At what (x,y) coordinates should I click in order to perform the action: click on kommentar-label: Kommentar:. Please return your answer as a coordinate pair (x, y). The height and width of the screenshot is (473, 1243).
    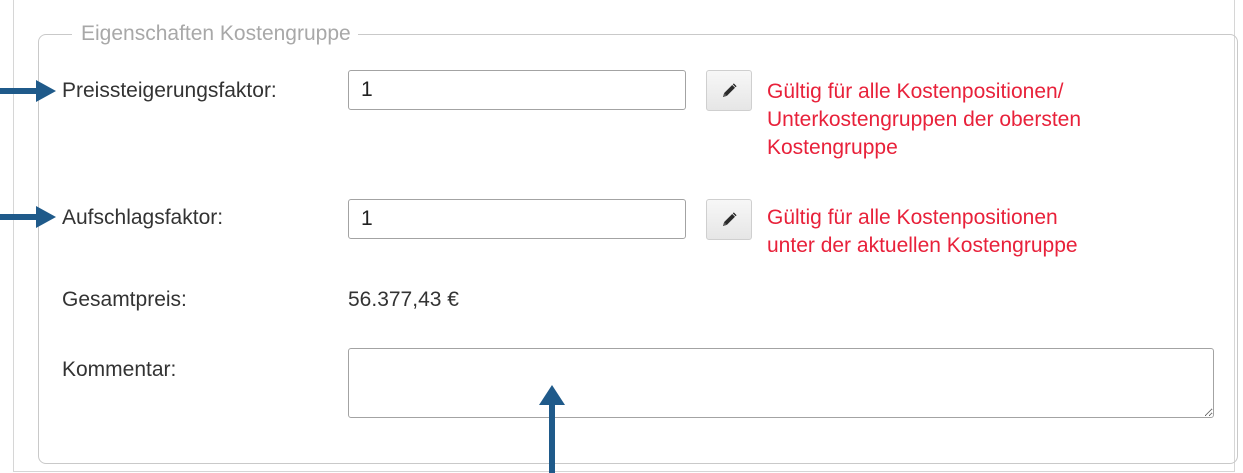
    Looking at the image, I should click on (119, 369).